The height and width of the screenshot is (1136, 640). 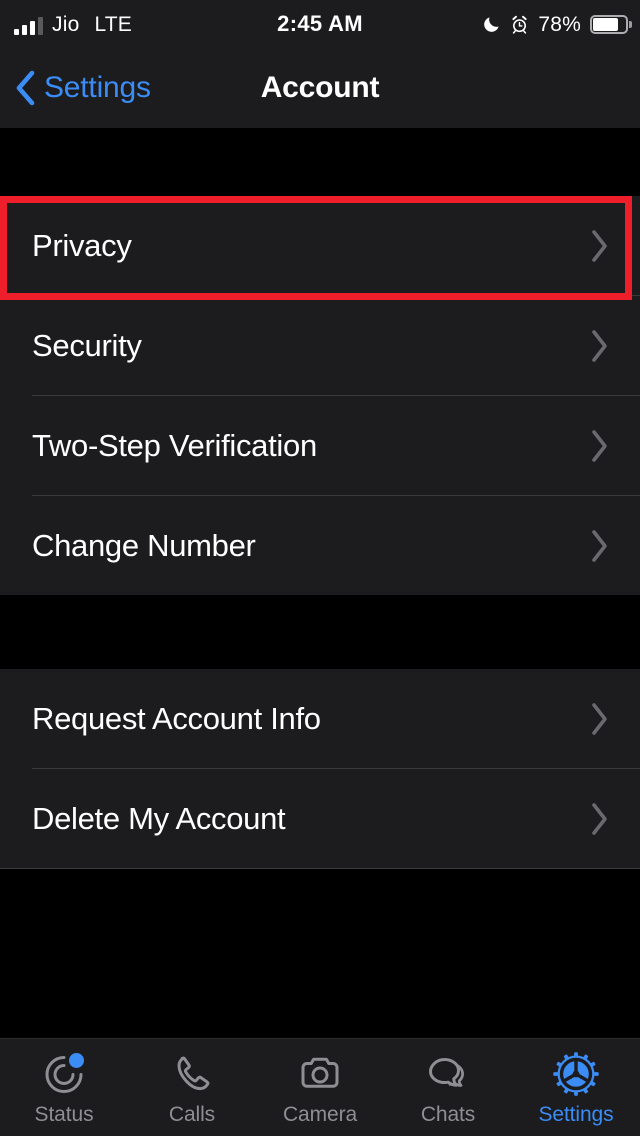 What do you see at coordinates (159, 818) in the screenshot?
I see `row-label: Delete My Account` at bounding box center [159, 818].